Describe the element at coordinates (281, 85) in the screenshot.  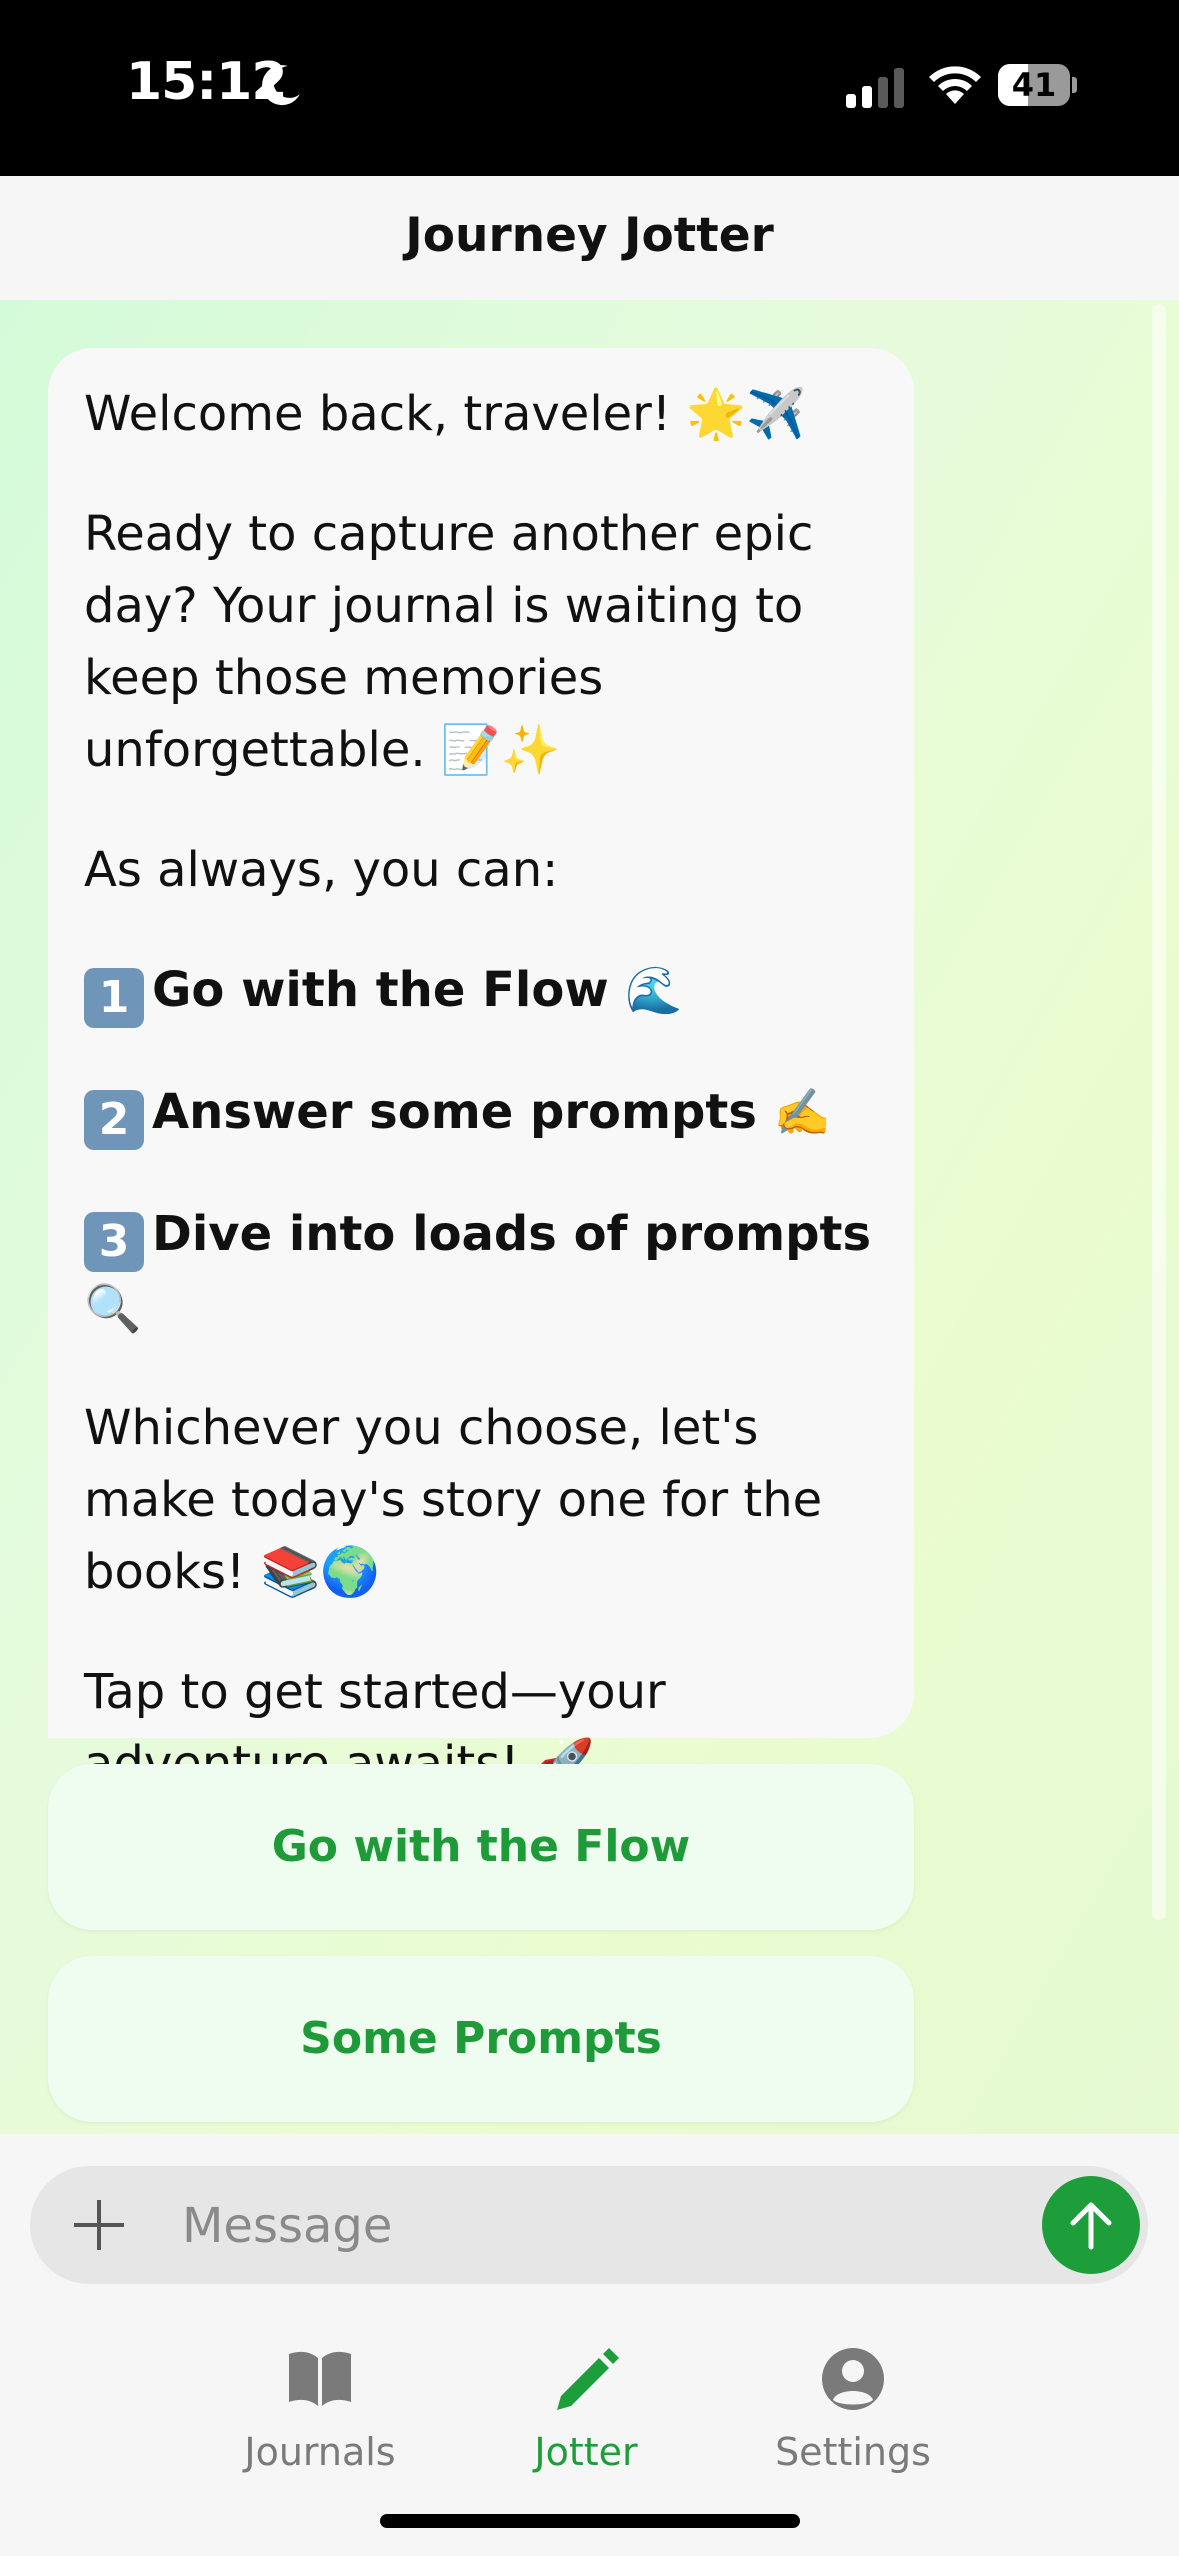
I see `moon-icon` at that location.